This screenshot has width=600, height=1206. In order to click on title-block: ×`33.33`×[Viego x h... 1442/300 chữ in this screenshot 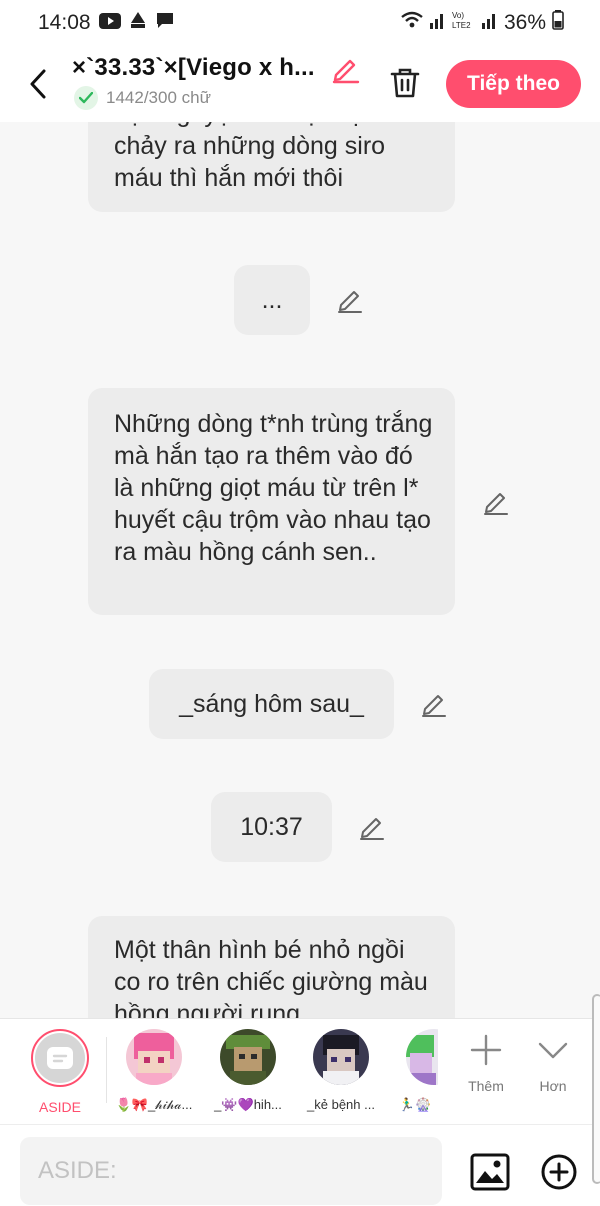, I will do `click(222, 82)`.